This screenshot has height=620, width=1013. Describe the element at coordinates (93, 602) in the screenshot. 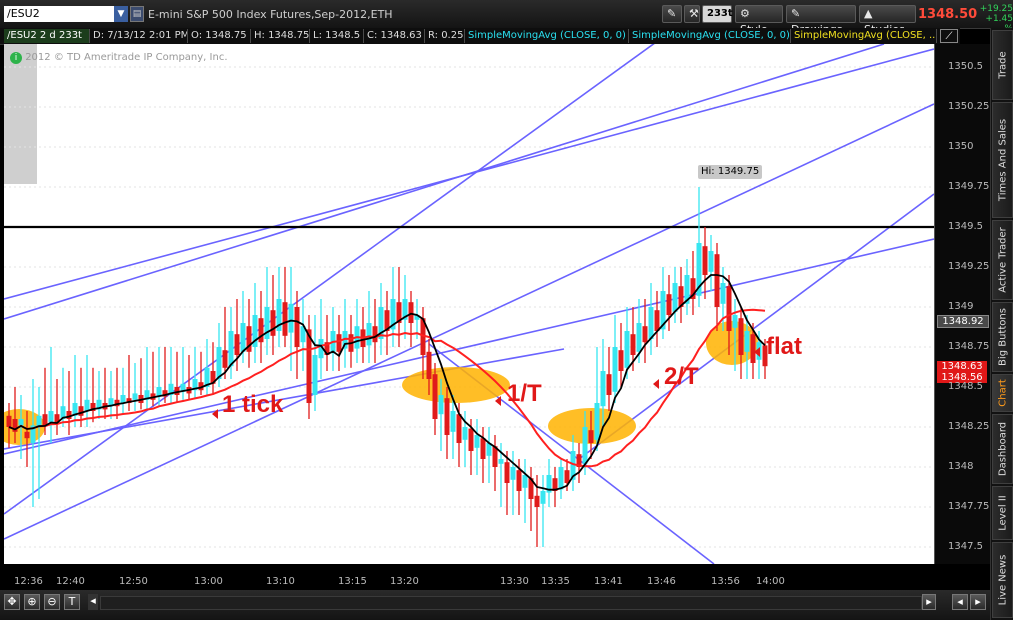

I see `scroll-left-icon: ◂` at that location.